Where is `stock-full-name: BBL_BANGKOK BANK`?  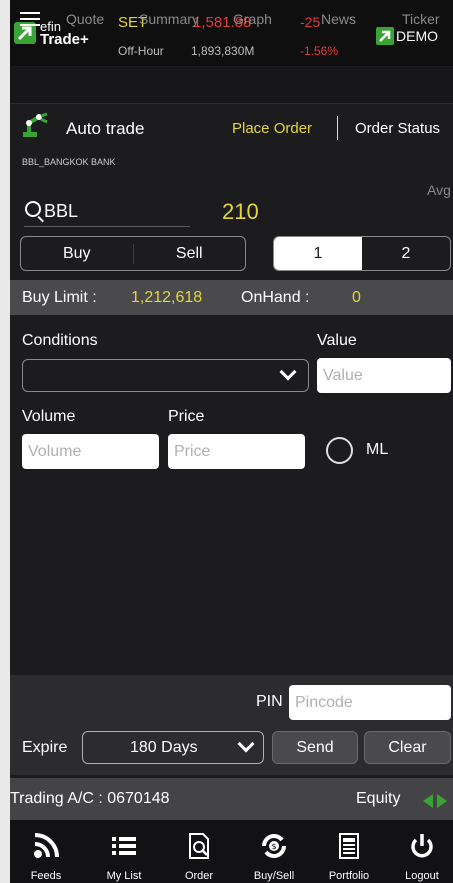
stock-full-name: BBL_BANGKOK BANK is located at coordinates (69, 162).